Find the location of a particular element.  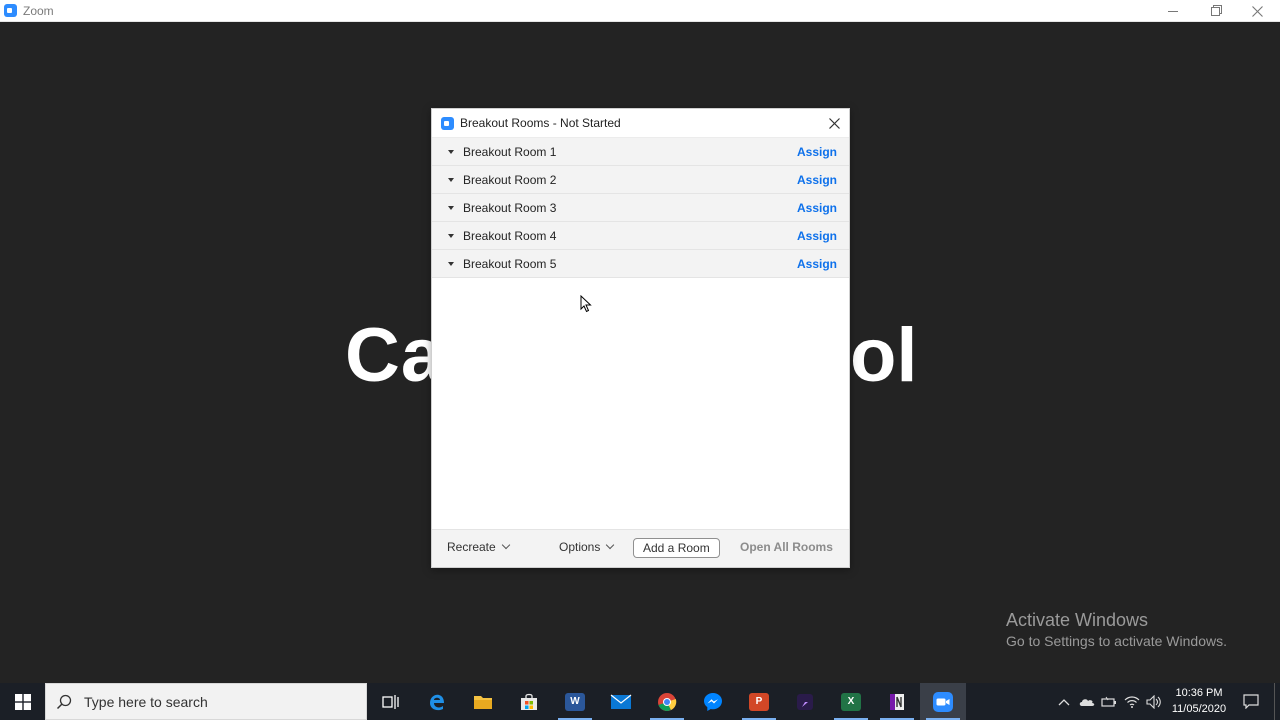

file-explorer-button is located at coordinates (483, 701).